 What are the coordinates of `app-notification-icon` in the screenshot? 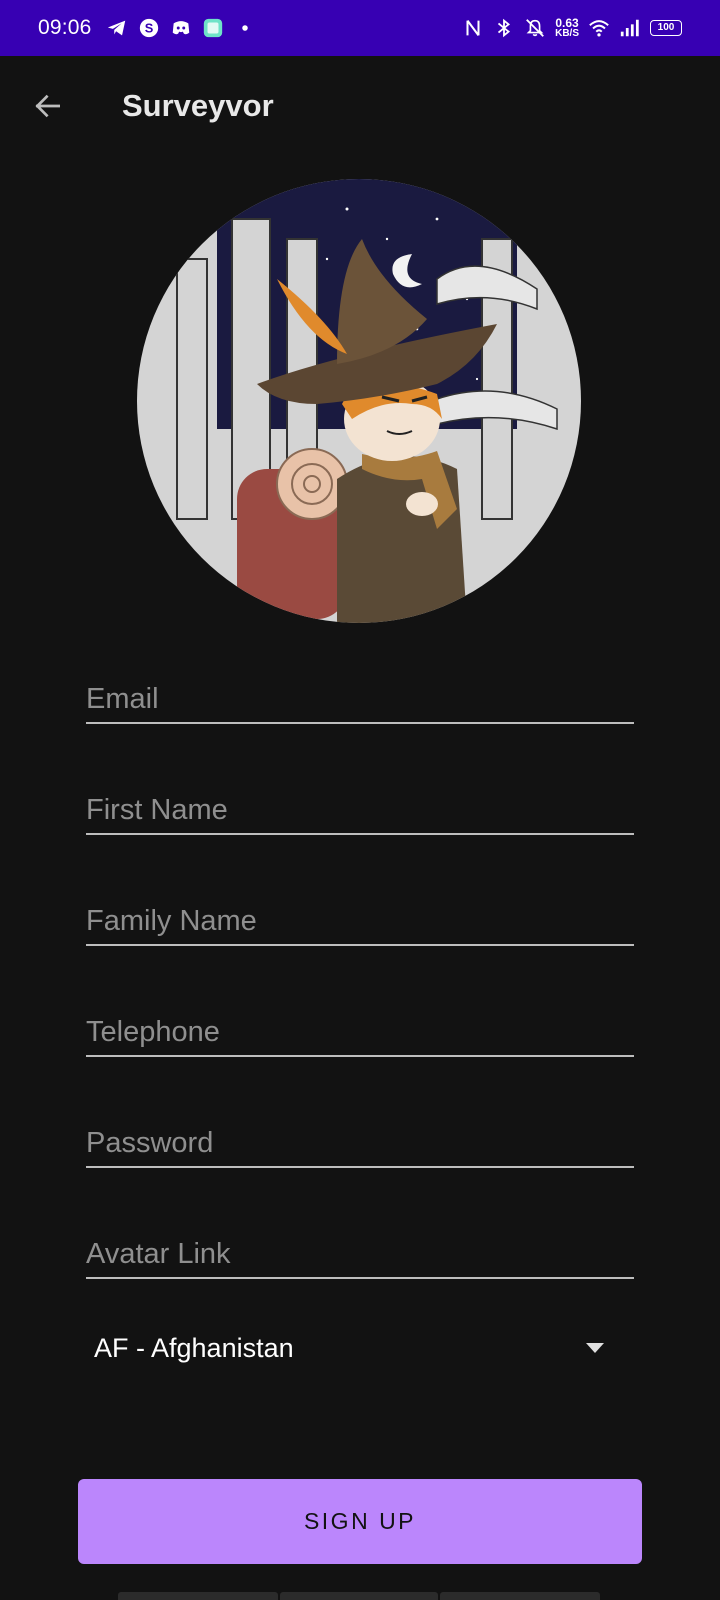 It's located at (212, 28).